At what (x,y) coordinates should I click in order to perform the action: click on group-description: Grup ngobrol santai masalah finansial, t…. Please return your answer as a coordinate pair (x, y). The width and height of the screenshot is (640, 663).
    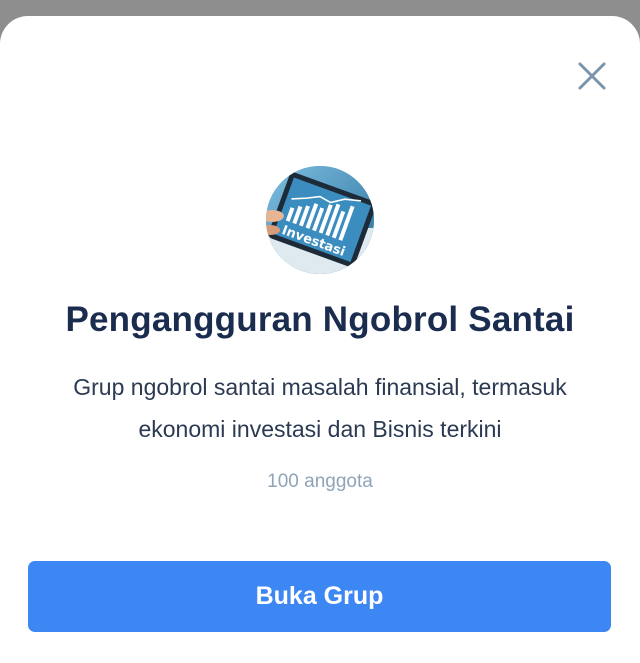
    Looking at the image, I should click on (320, 408).